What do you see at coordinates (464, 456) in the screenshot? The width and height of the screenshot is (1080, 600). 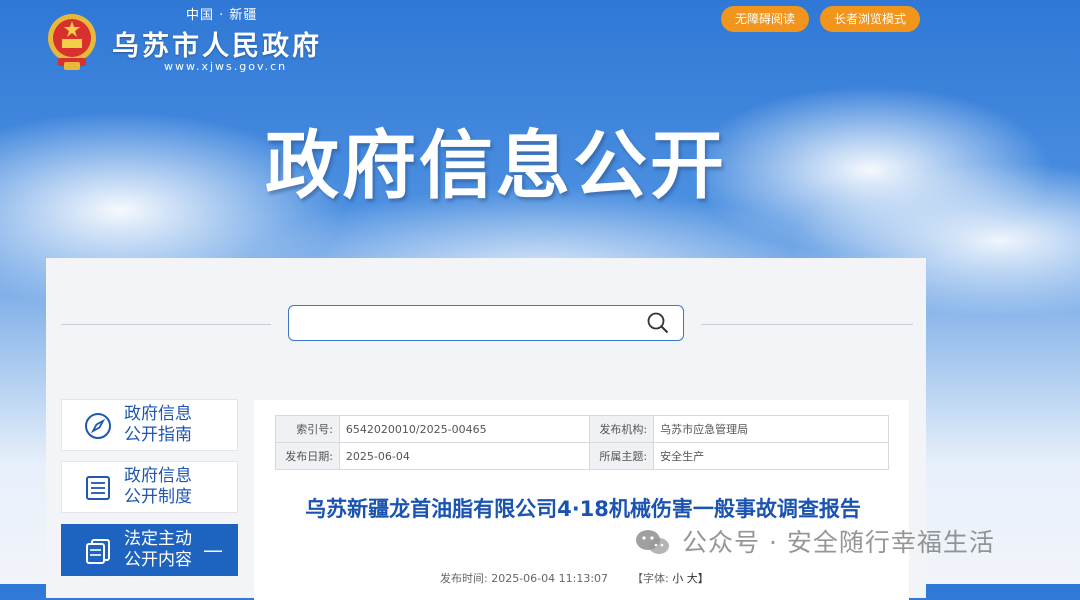 I see `meta-value: 2025-06-04` at bounding box center [464, 456].